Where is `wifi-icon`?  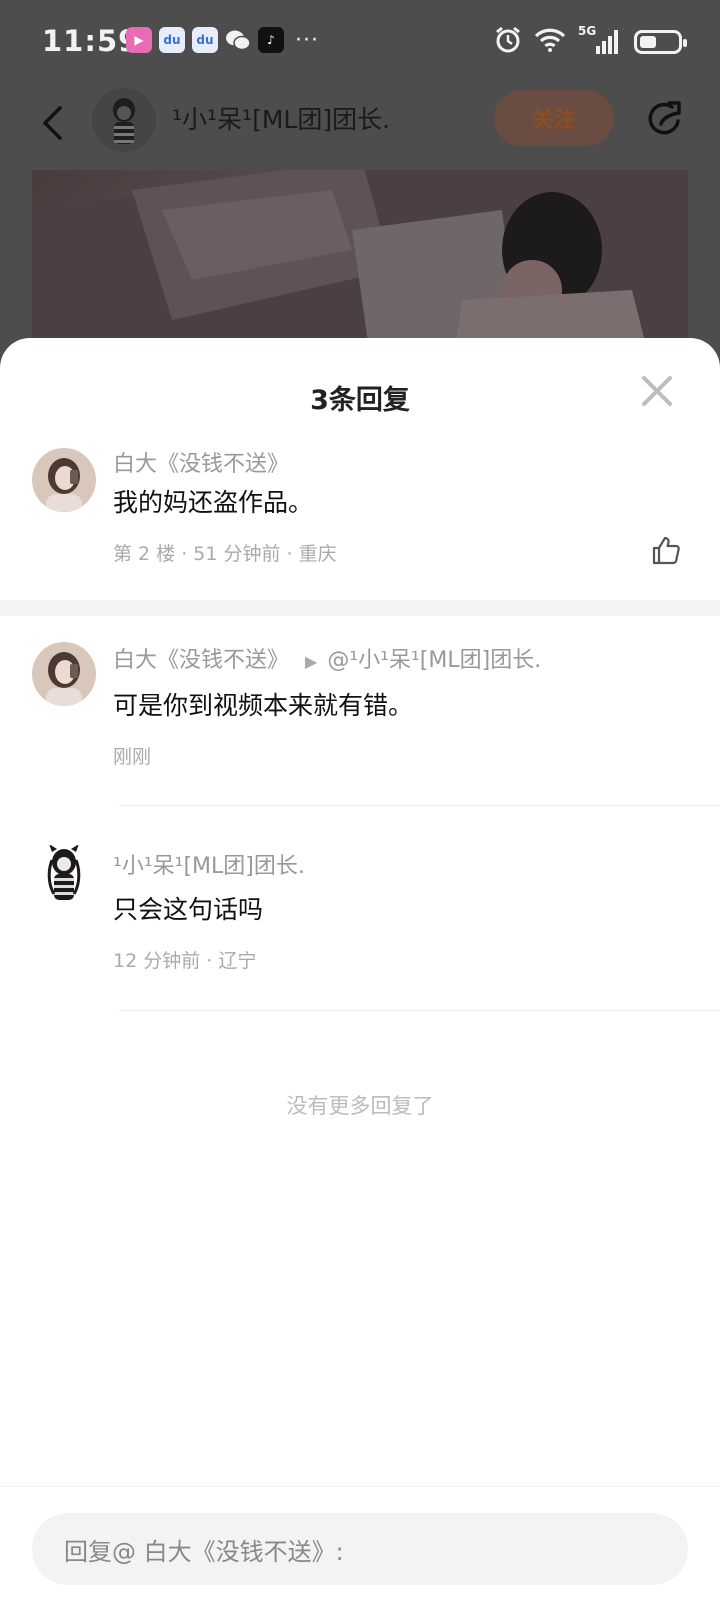 wifi-icon is located at coordinates (550, 42).